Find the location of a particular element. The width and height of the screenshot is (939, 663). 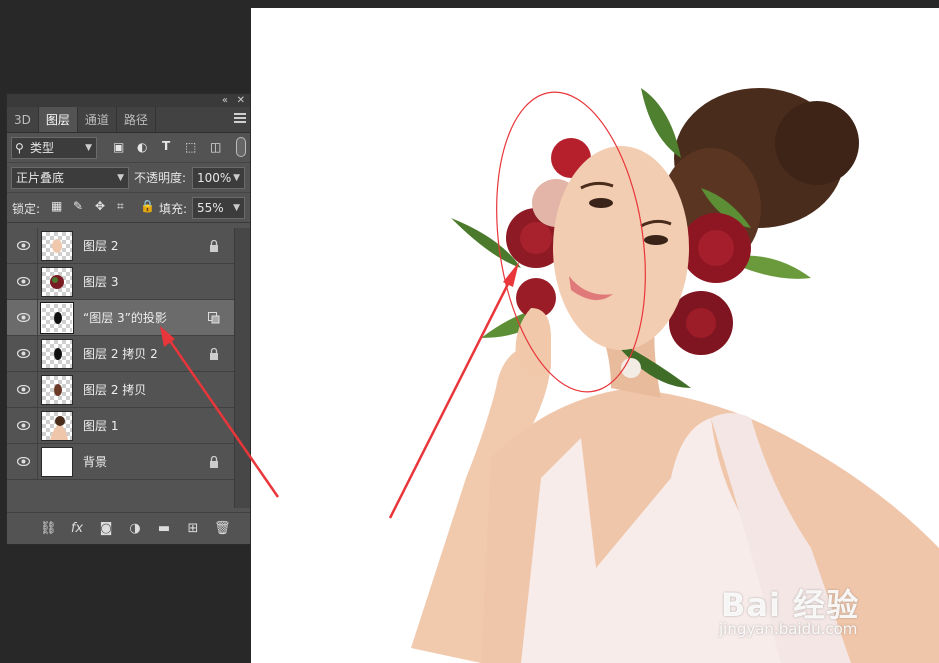

layer-row: 图层 2 拷贝 is located at coordinates (121, 390).